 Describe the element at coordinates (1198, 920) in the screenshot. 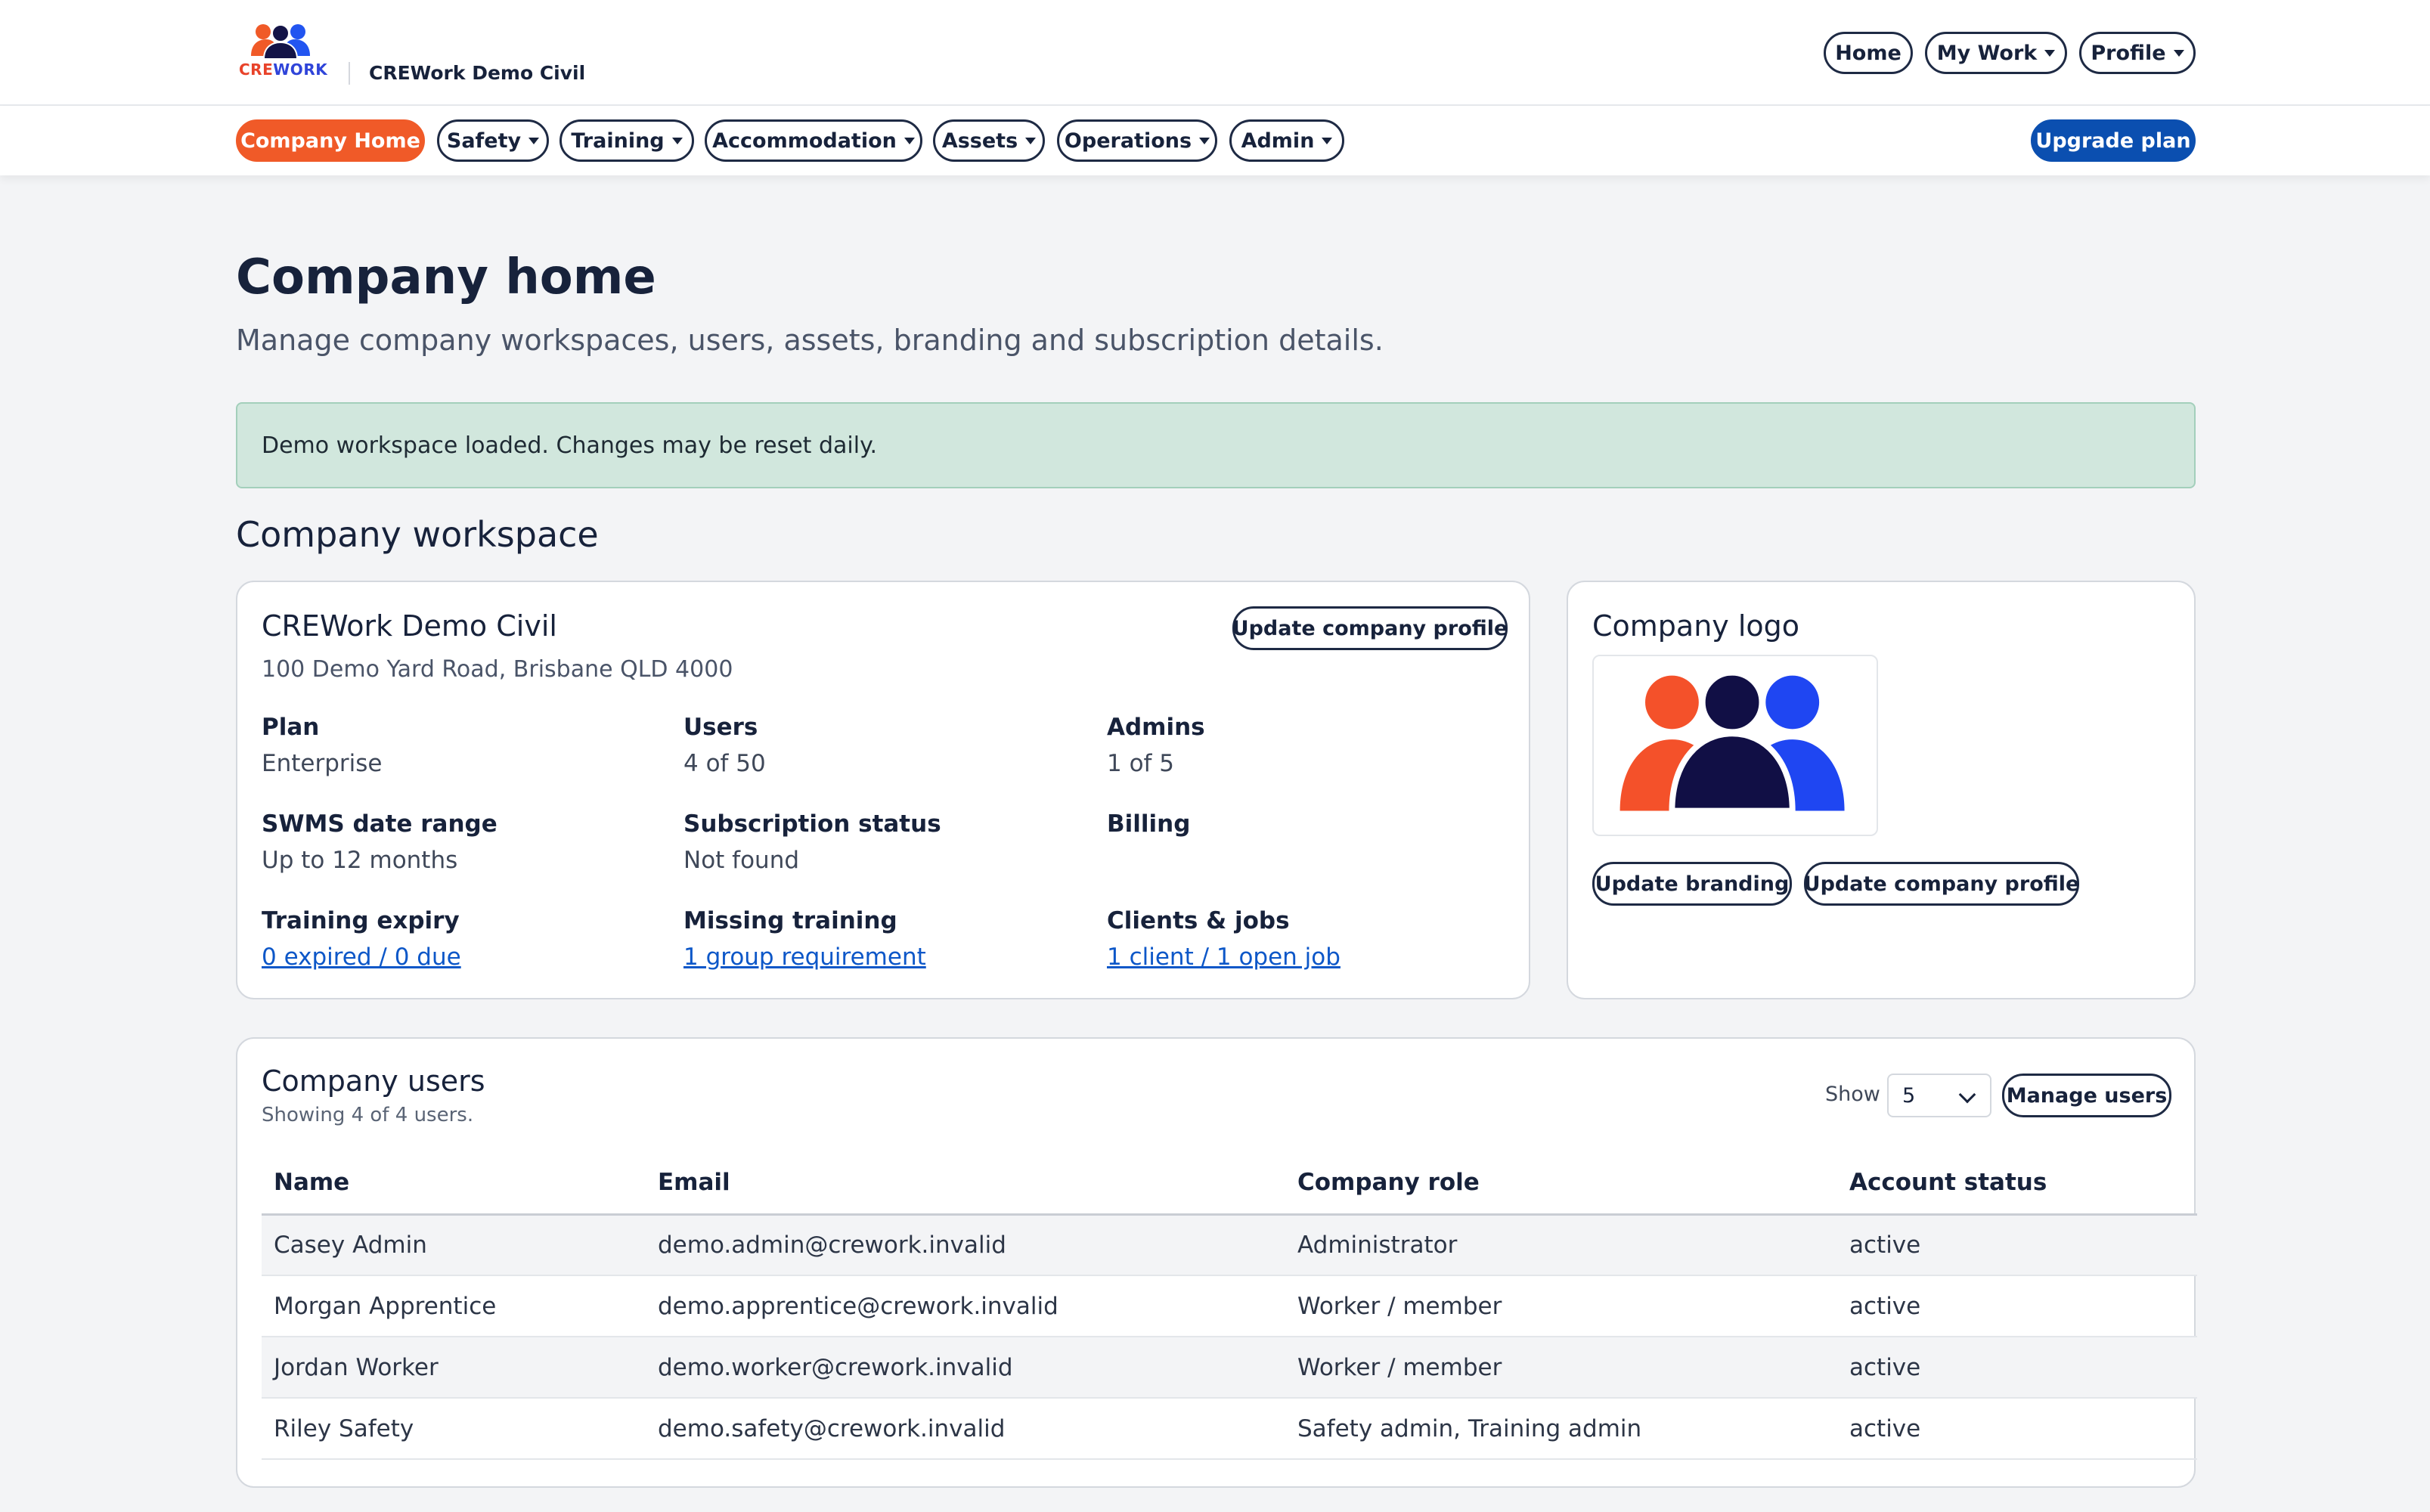

I see `clients-jobs-label: Clients & jobs` at that location.